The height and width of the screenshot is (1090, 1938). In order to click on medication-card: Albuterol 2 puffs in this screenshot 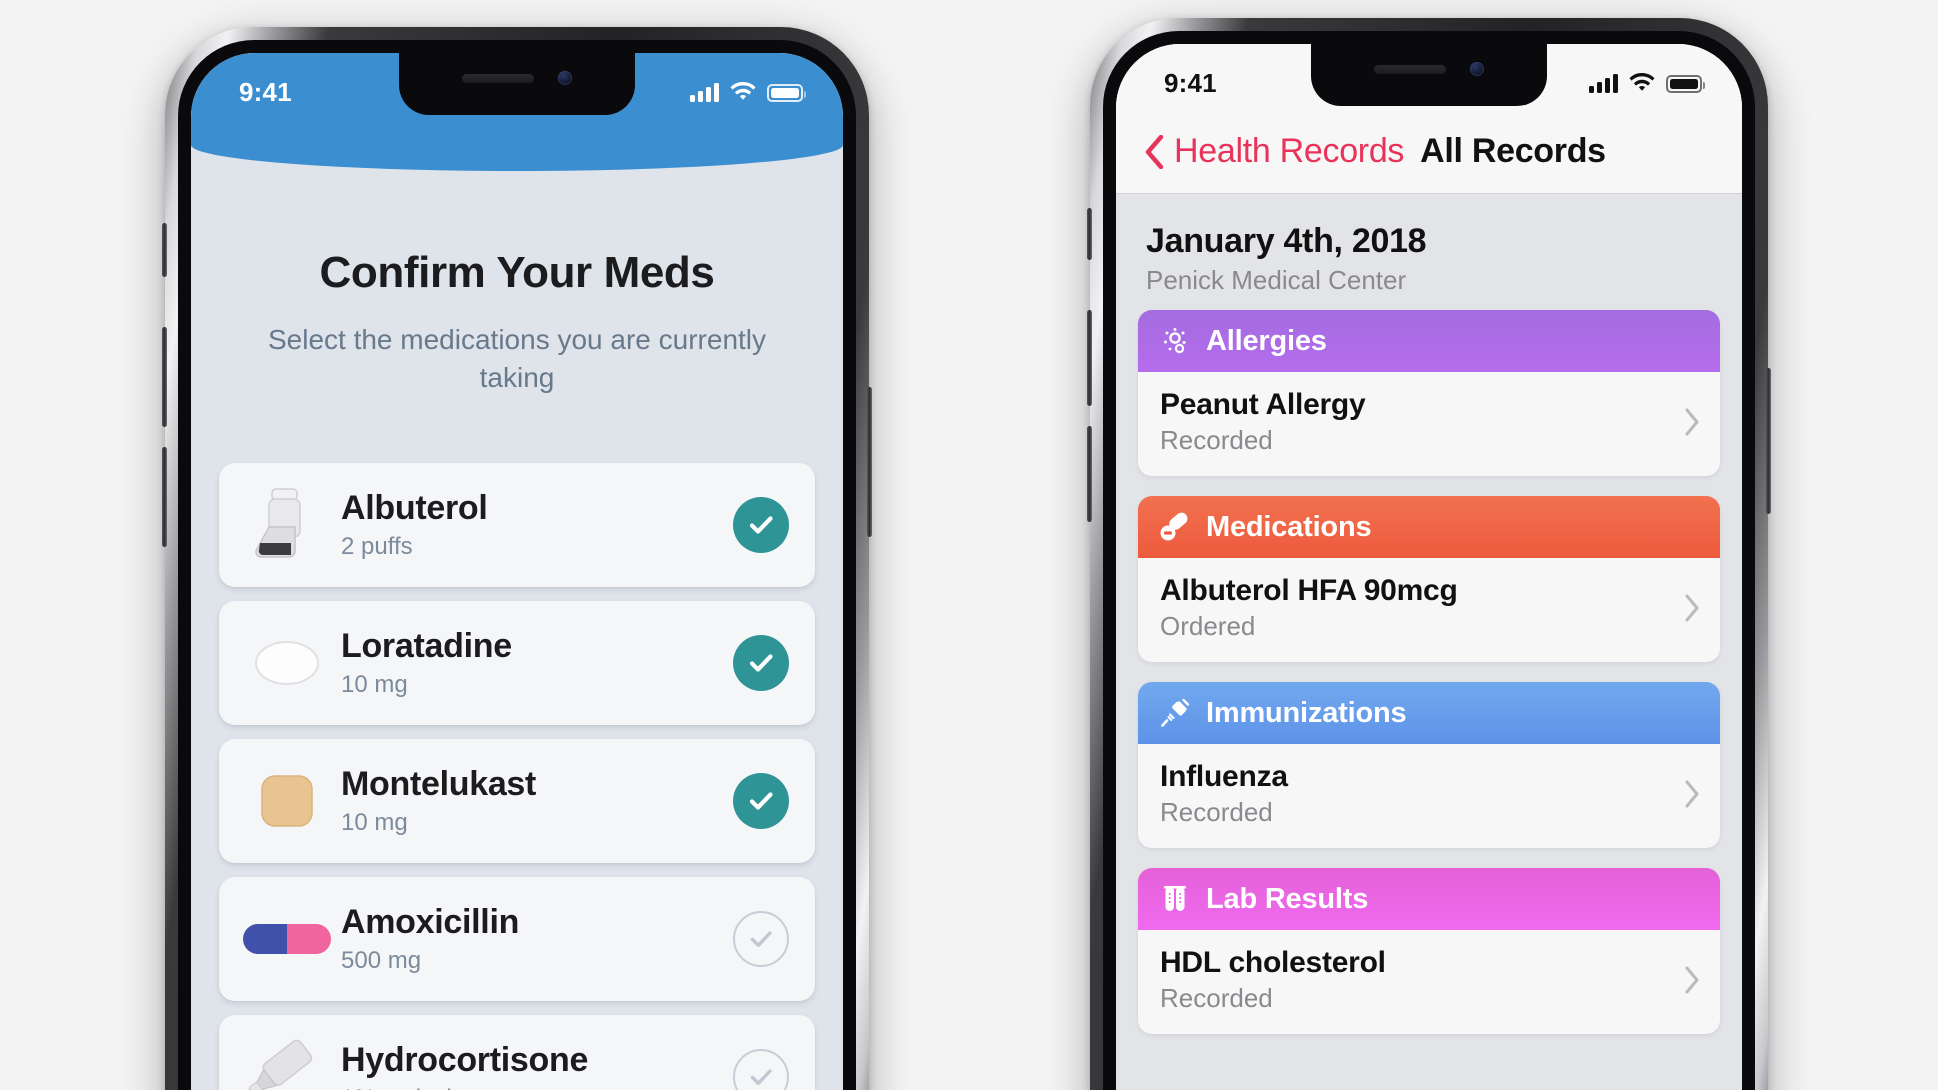, I will do `click(517, 525)`.